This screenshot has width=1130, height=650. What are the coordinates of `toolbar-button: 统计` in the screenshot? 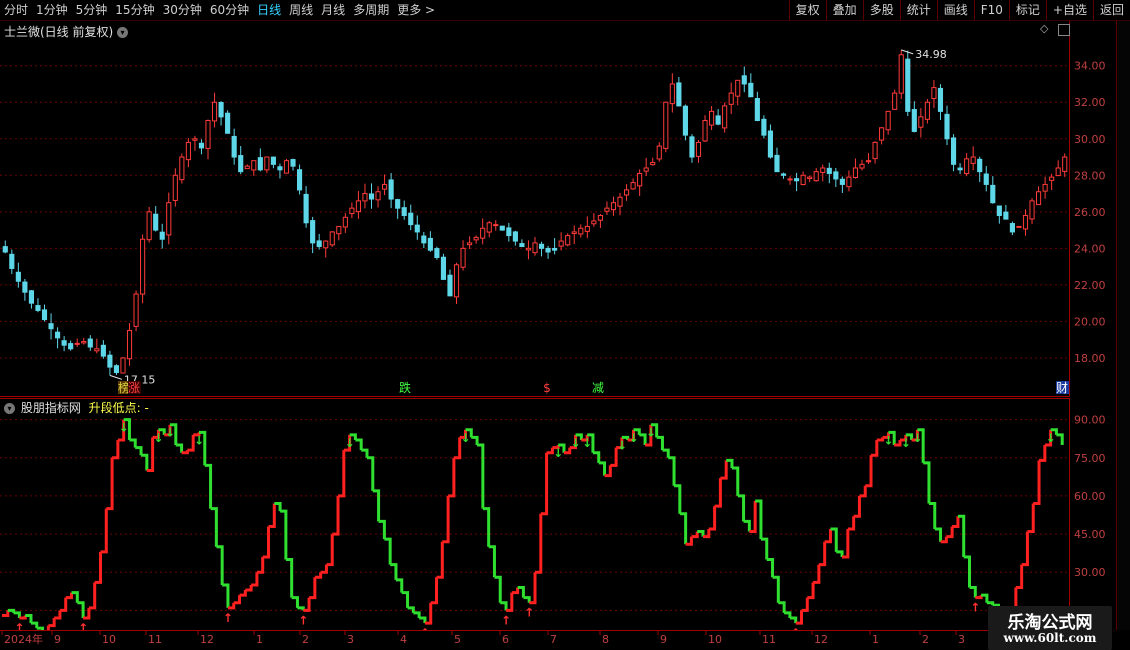 It's located at (918, 10).